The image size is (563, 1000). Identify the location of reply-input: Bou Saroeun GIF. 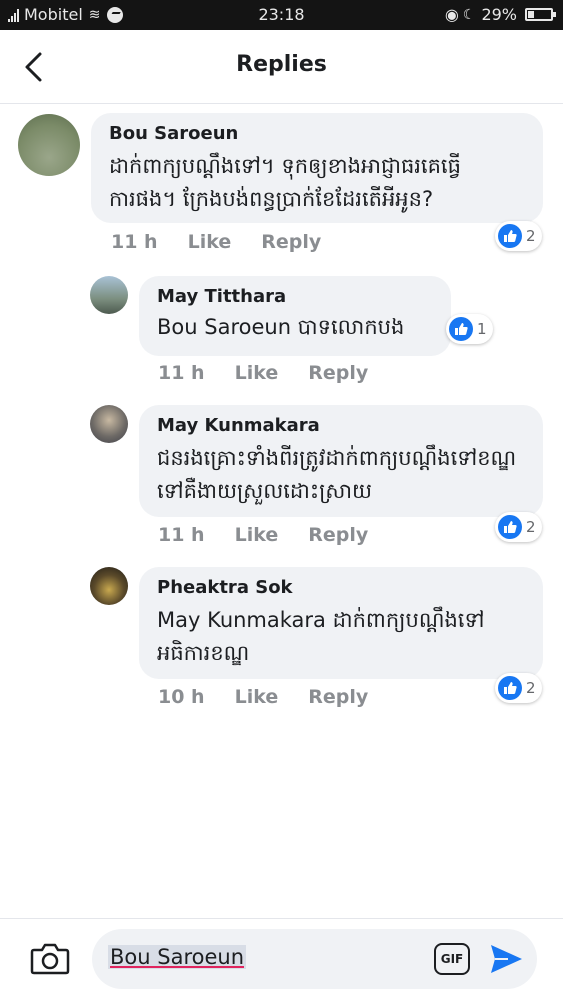
(314, 959).